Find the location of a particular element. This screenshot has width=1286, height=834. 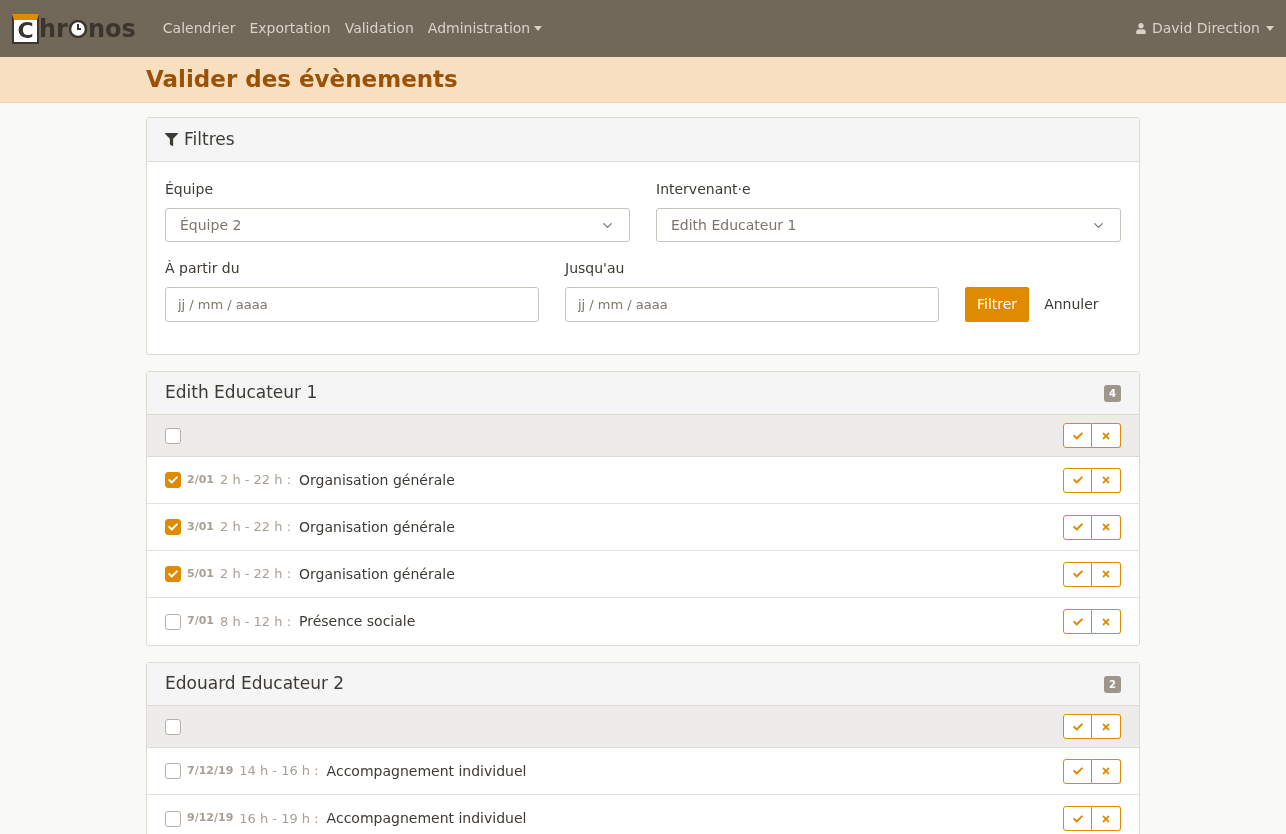

filter-button: Filtrer is located at coordinates (997, 304).